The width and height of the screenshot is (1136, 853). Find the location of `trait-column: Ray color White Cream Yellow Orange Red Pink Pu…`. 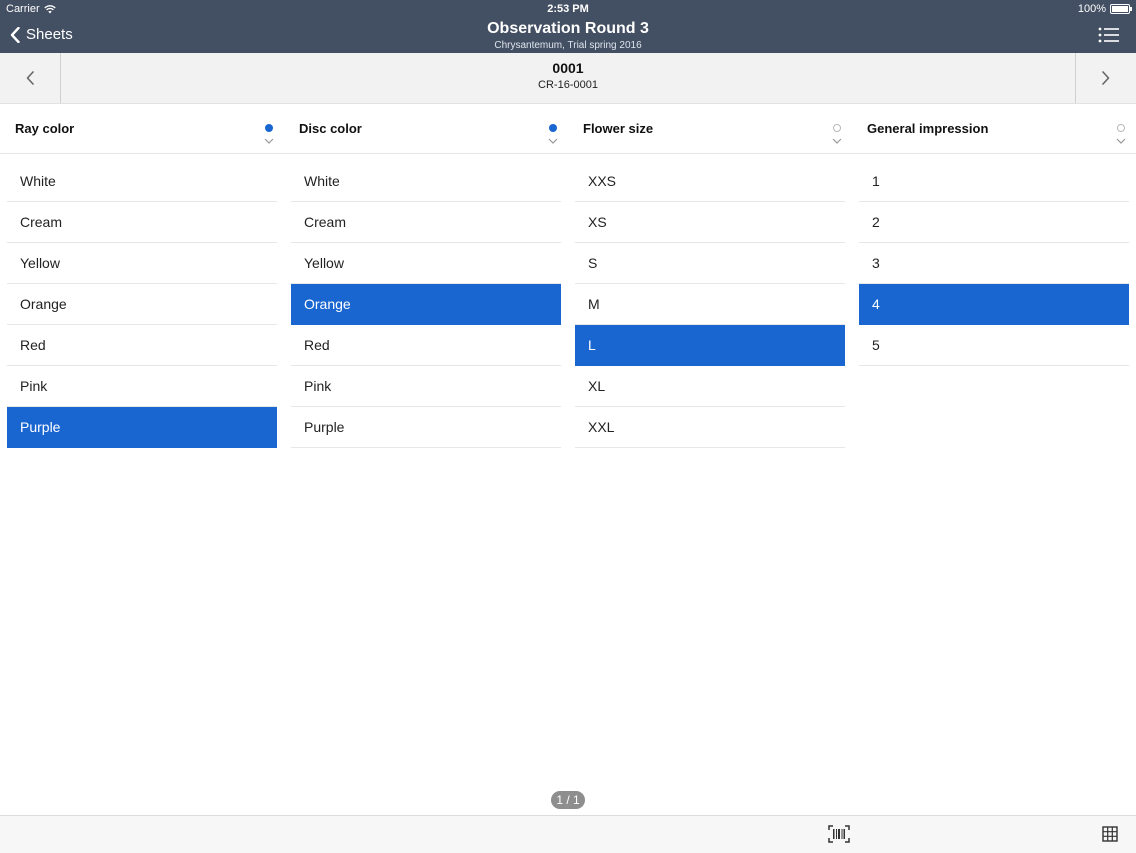

trait-column: Ray color White Cream Yellow Orange Red Pink Pu… is located at coordinates (142, 276).